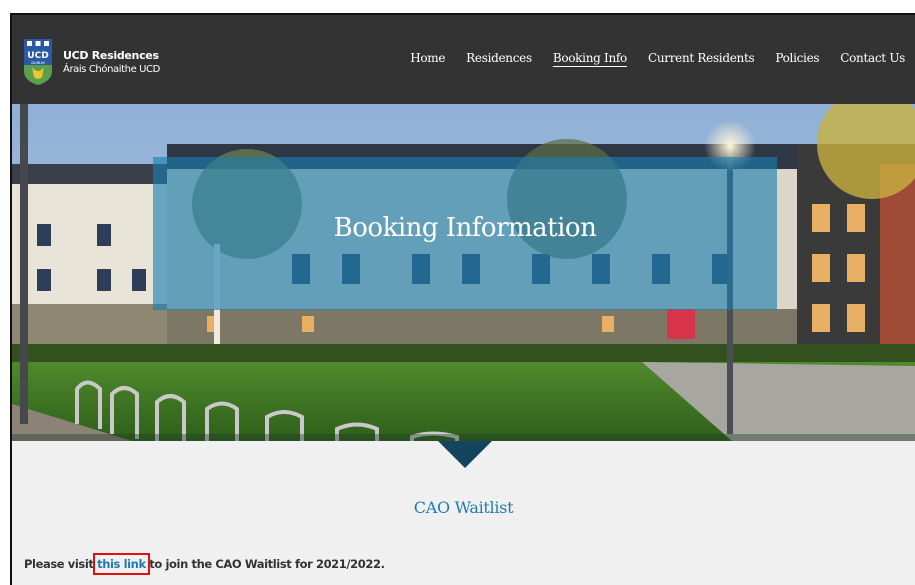  I want to click on text-after-link: to join the CAO Waitlist for 2021/2022., so click(265, 564).